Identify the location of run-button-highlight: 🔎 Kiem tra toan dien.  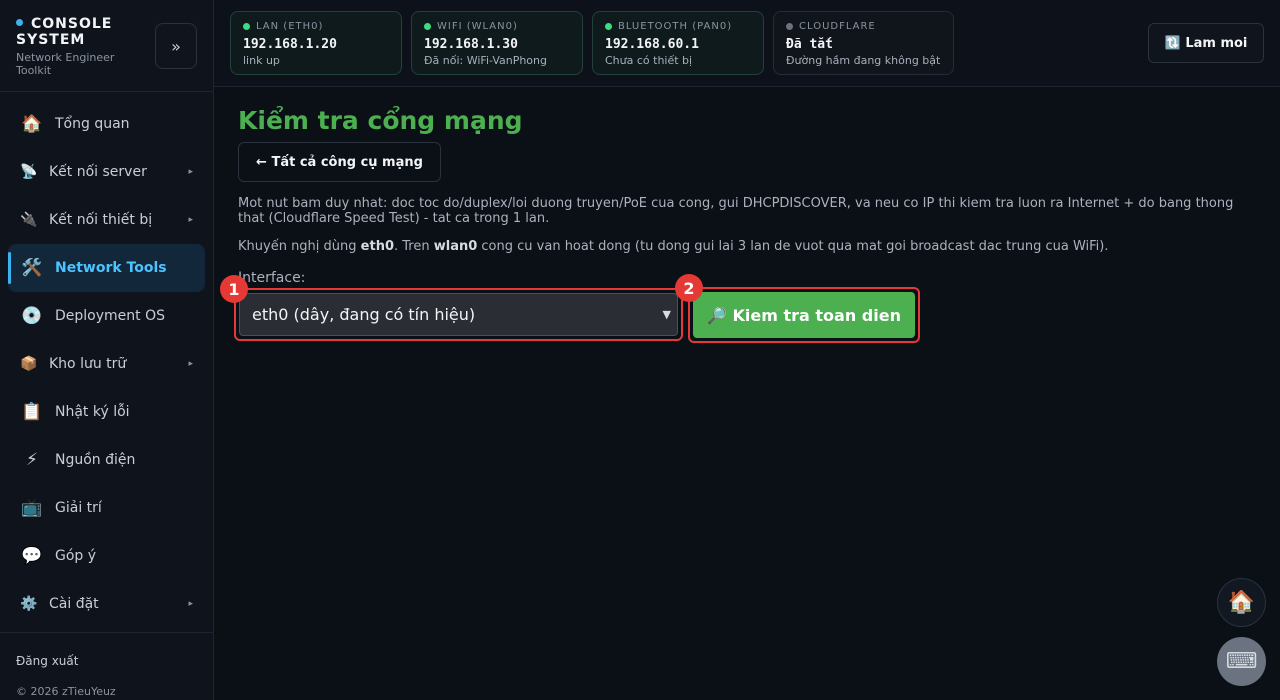
(804, 315).